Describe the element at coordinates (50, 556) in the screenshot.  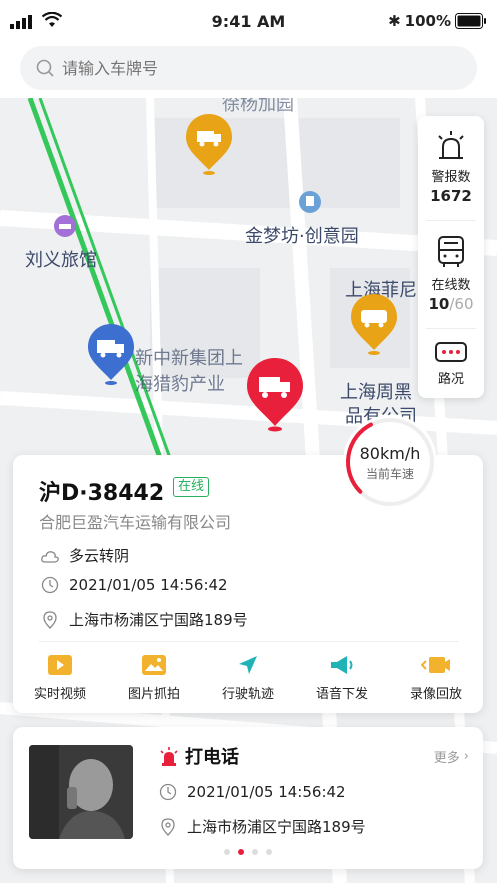
I see `cloud-icon` at that location.